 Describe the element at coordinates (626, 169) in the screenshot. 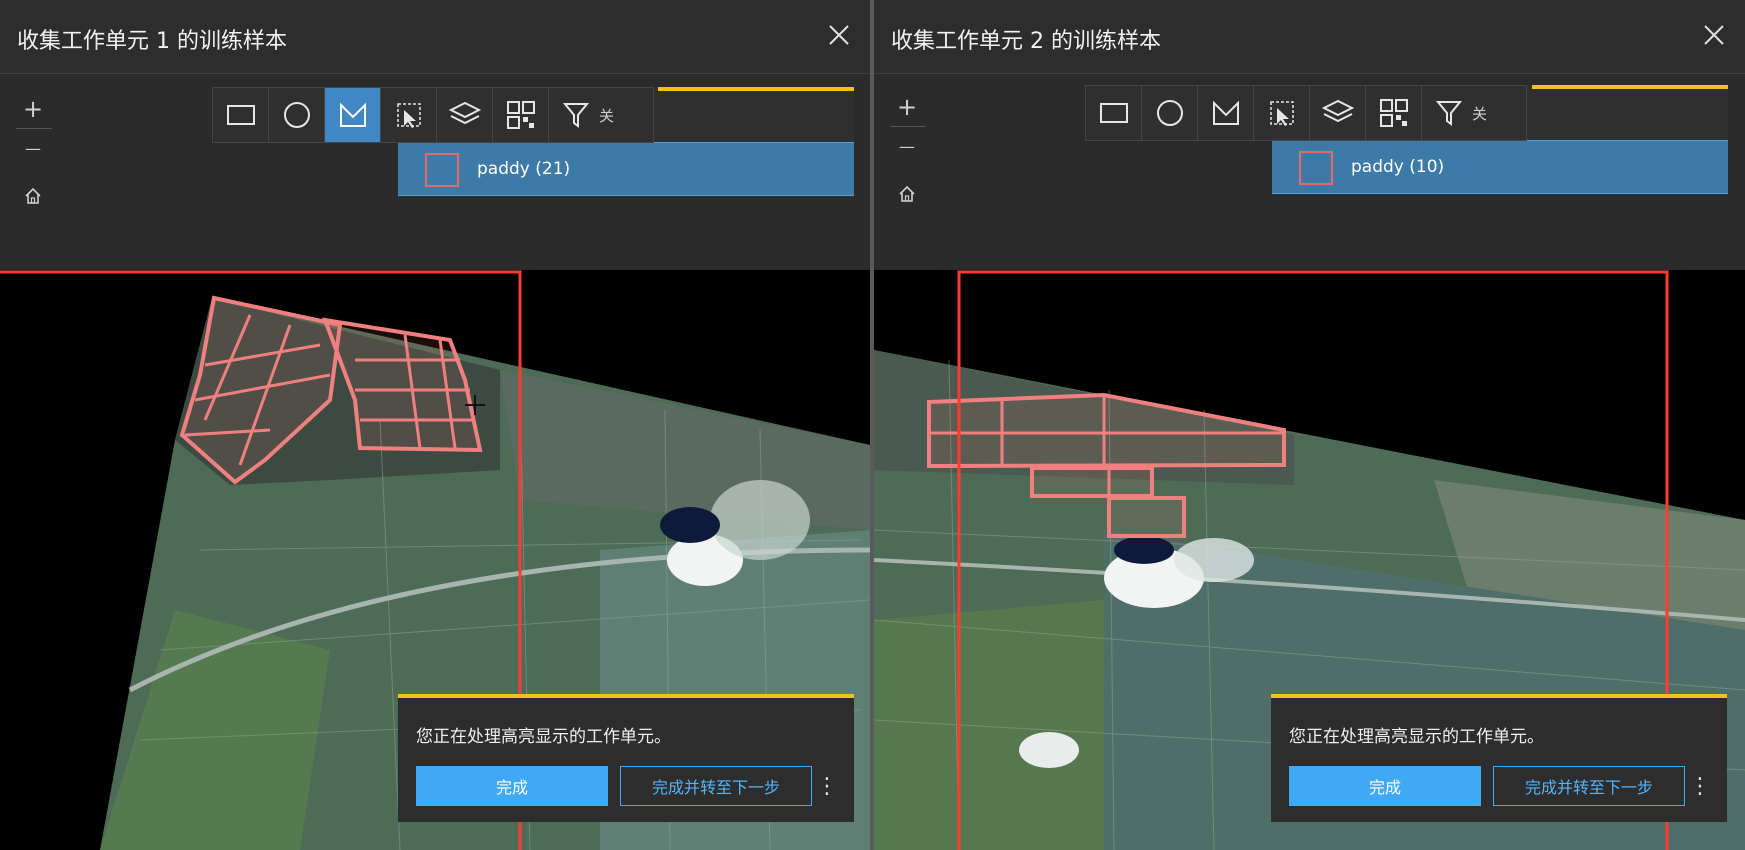

I see `class-item-paddy: paddy (21)` at that location.